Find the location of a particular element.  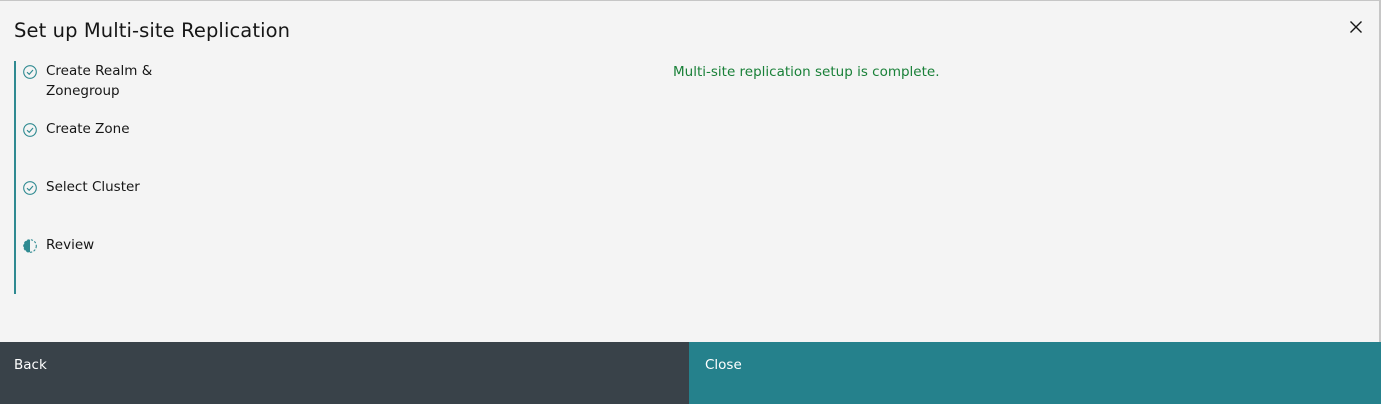

step-create-zone: Create Zone is located at coordinates (104, 129).